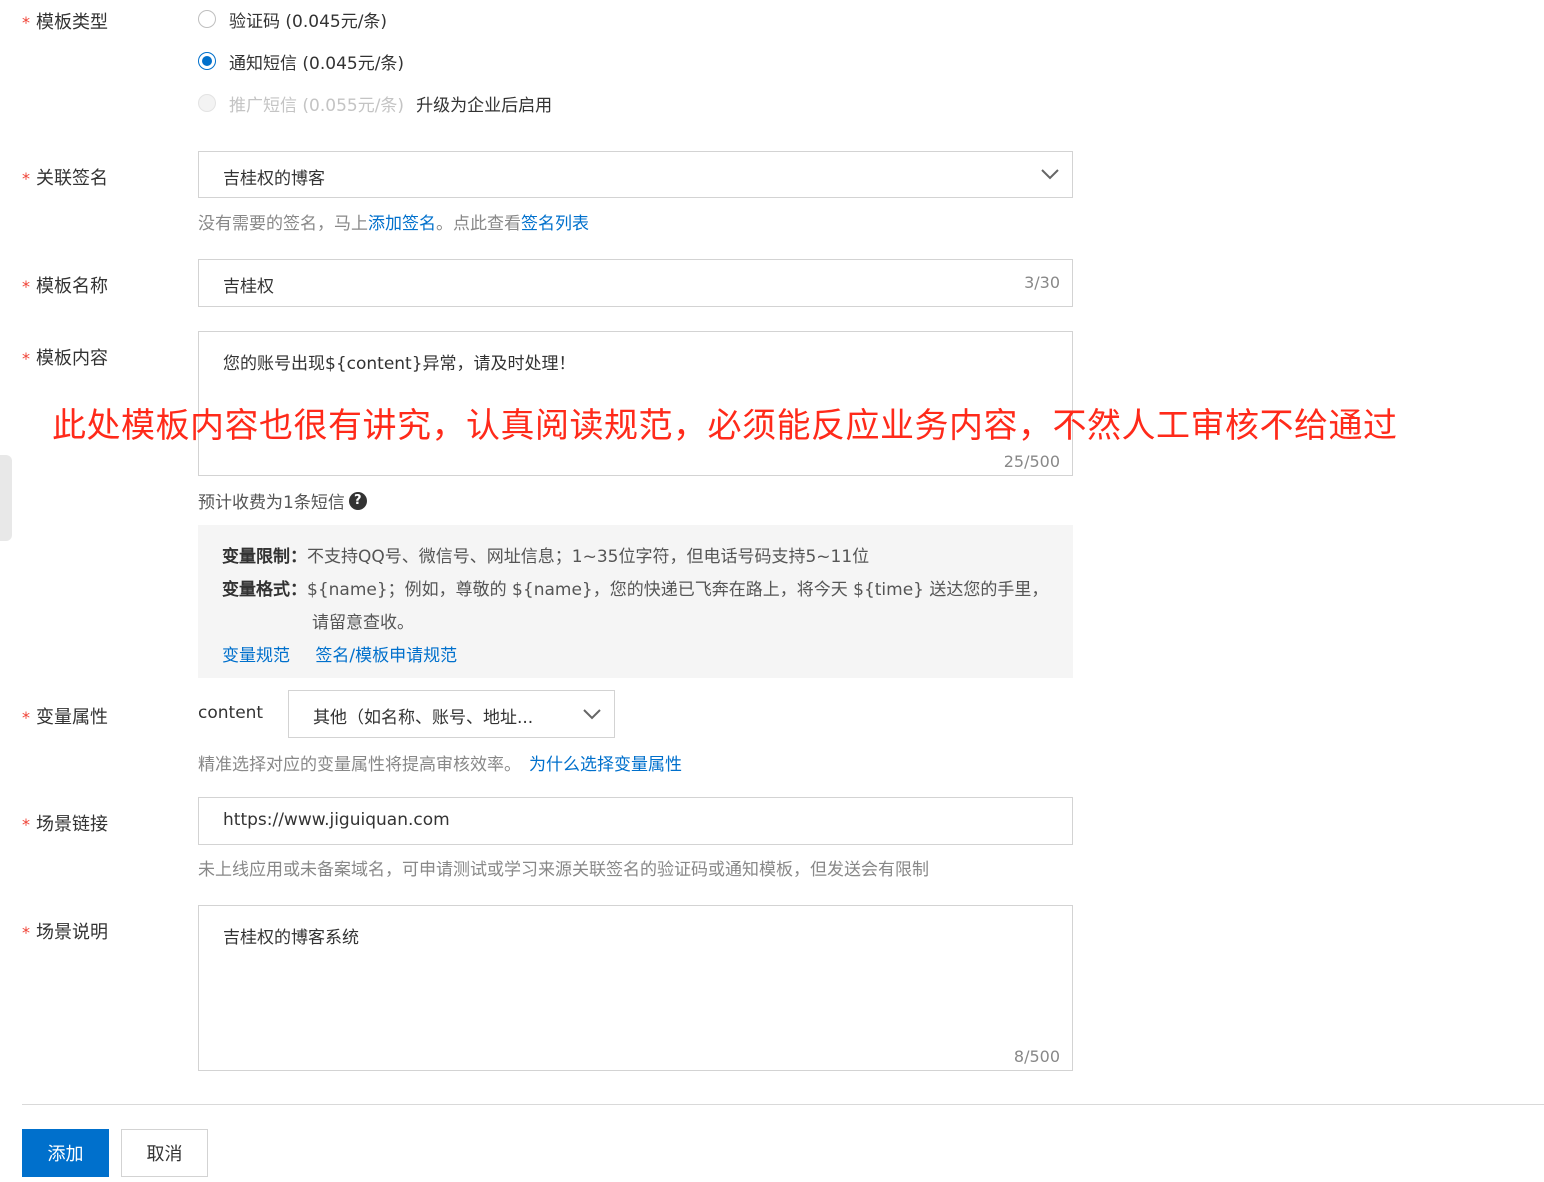 This screenshot has width=1544, height=1182. I want to click on radio-notification-sms: 通知短信 (0.045元/条), so click(301, 61).